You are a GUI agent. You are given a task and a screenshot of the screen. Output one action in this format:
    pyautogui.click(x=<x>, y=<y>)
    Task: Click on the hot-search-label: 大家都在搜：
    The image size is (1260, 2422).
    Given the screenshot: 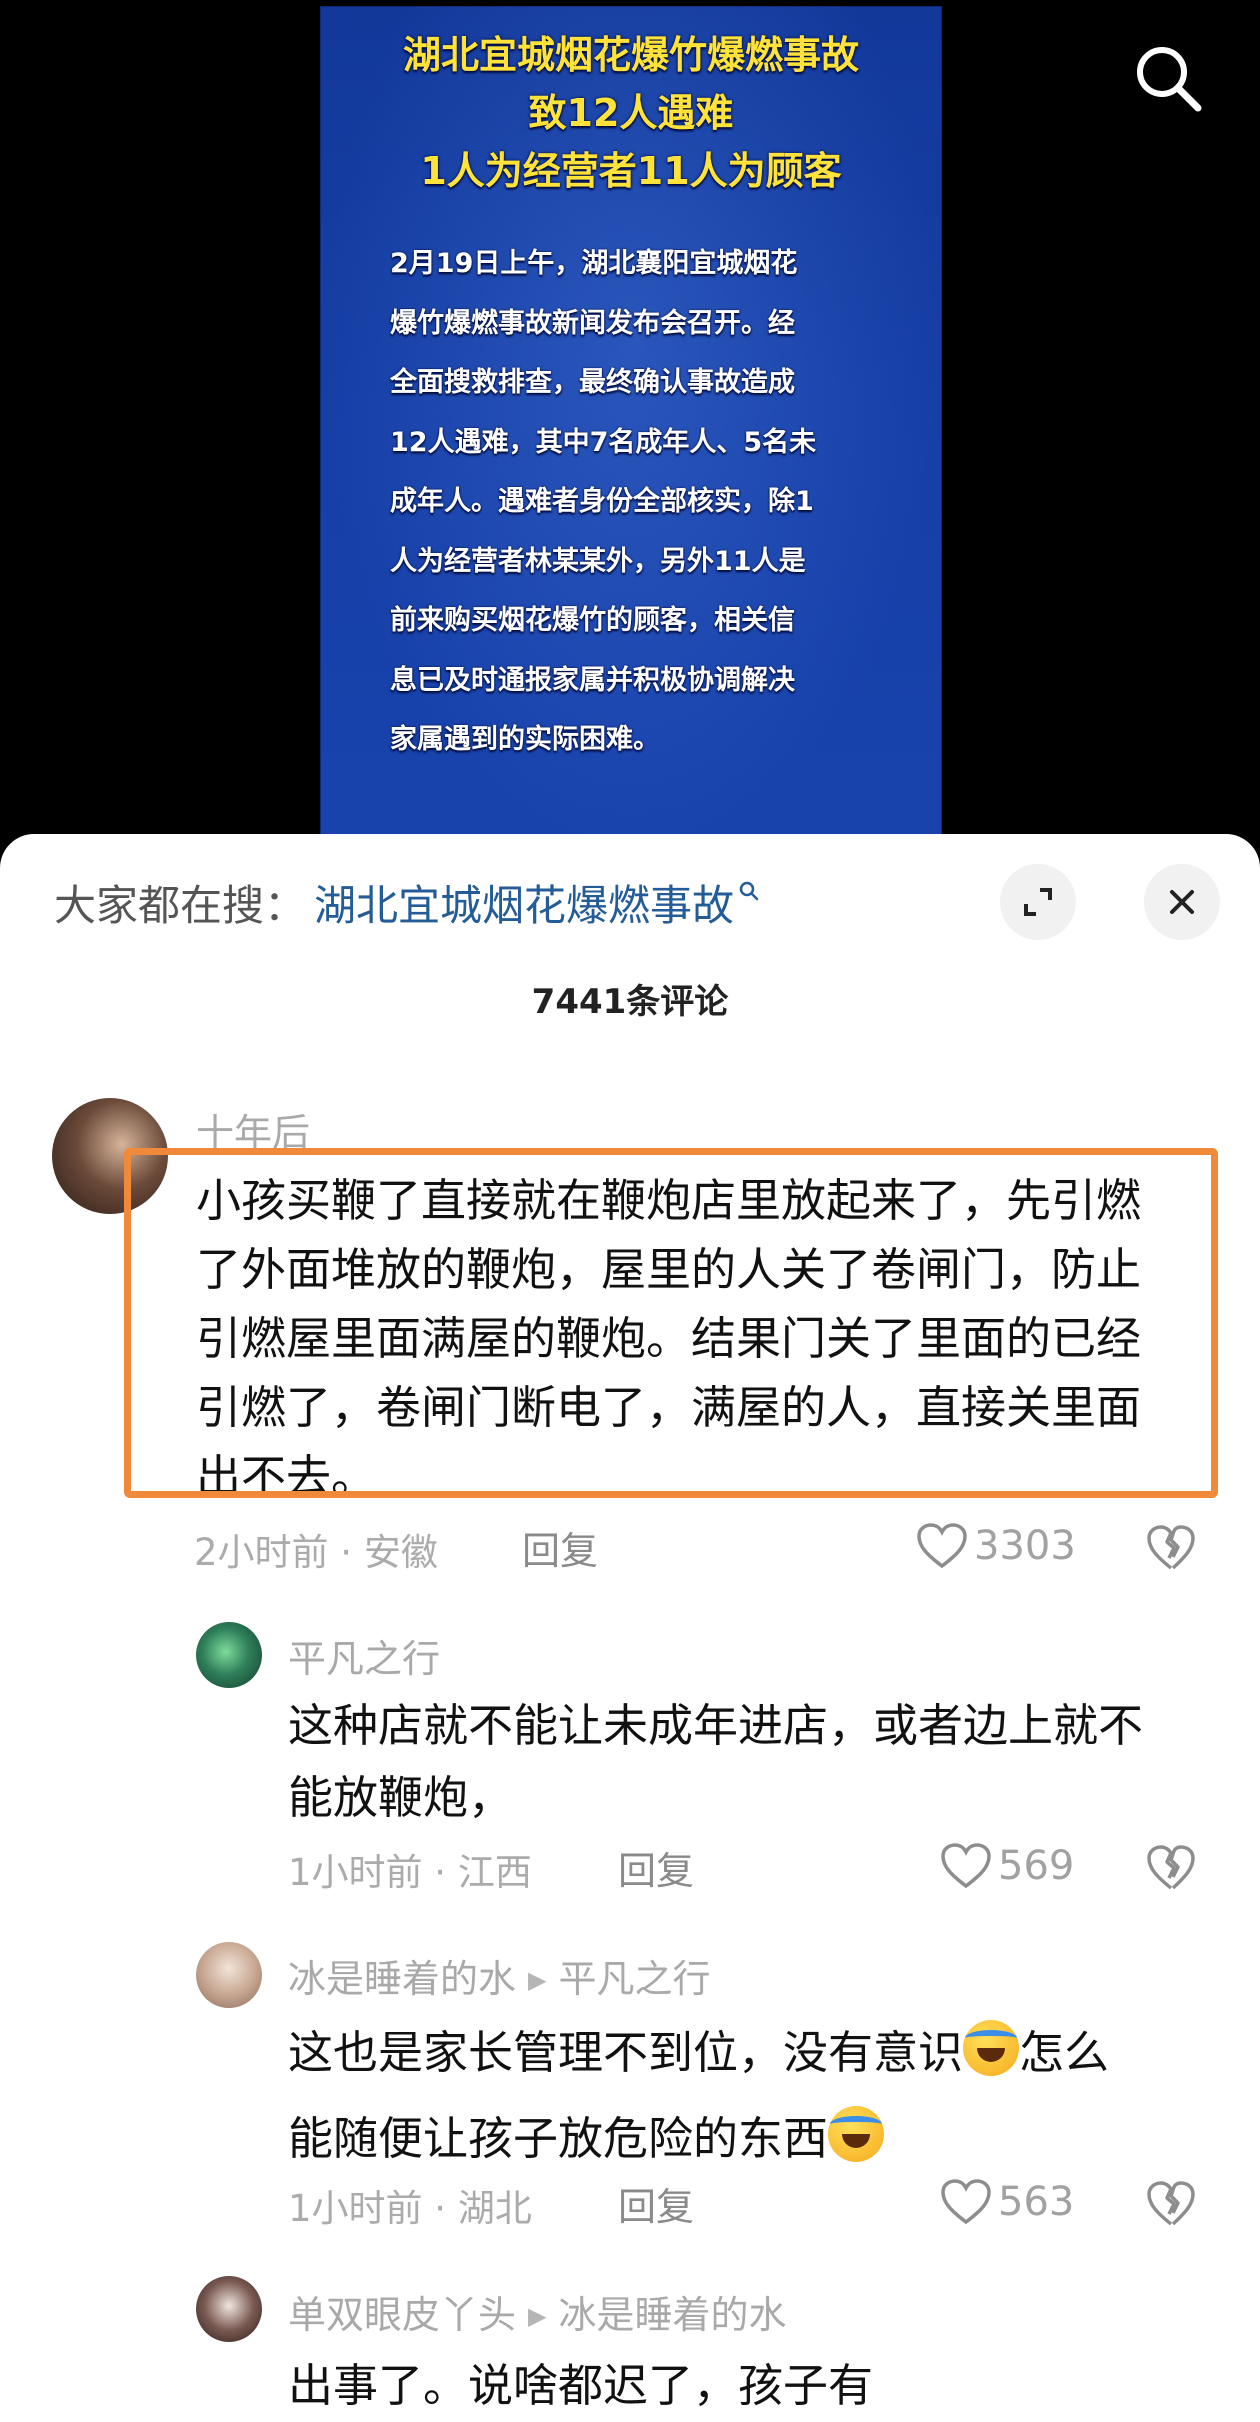 What is the action you would take?
    pyautogui.click(x=180, y=905)
    